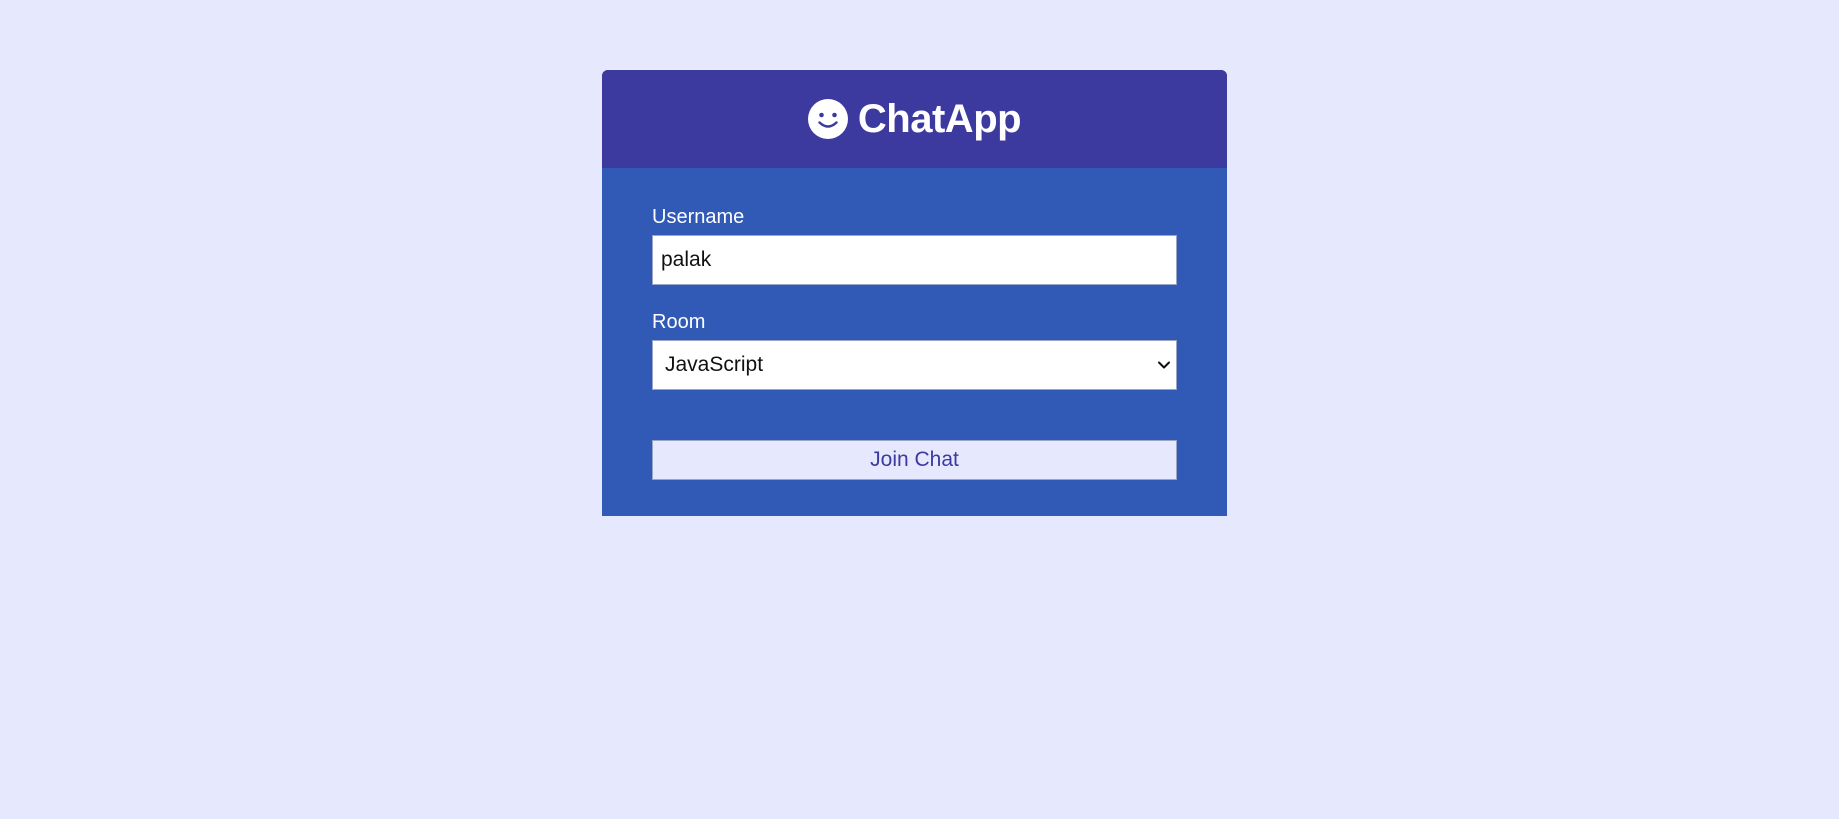 Image resolution: width=1839 pixels, height=819 pixels. Describe the element at coordinates (914, 460) in the screenshot. I see `join-chat-button: Join Chat` at that location.